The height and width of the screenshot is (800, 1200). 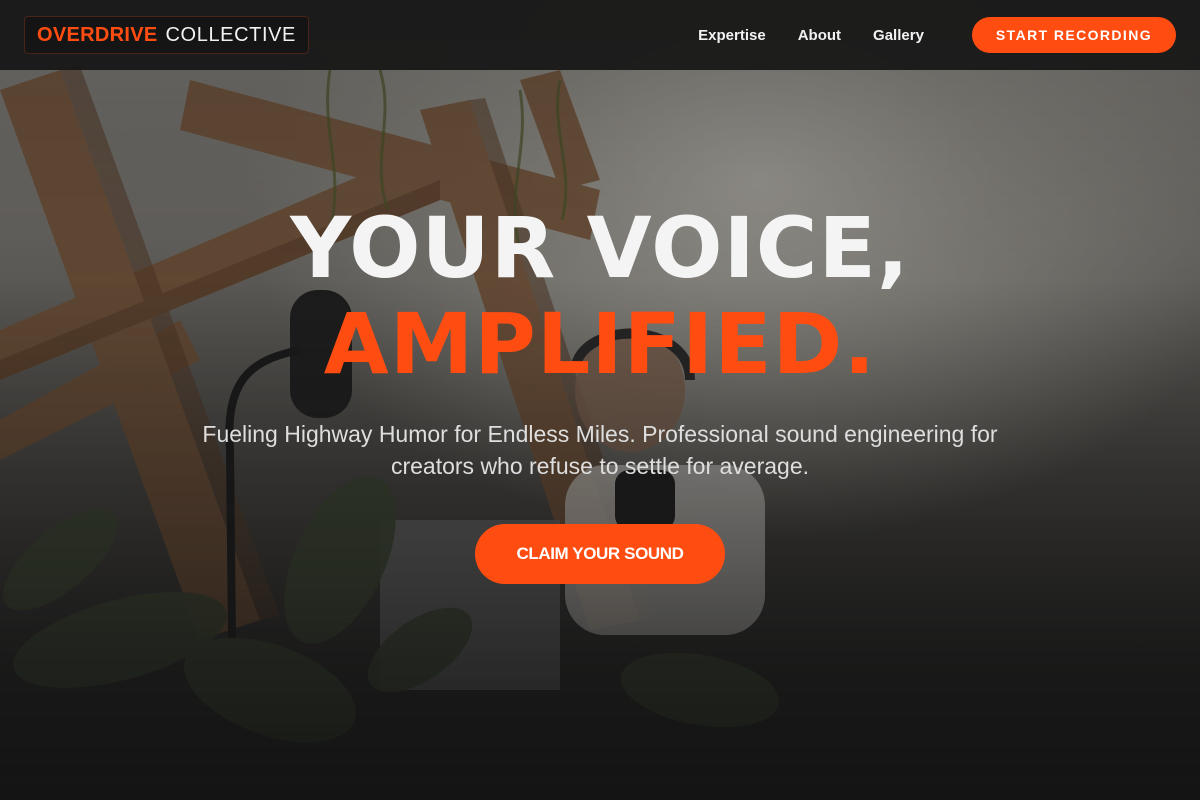 I want to click on nav-menu: Expertise About Gallery START RECORDING, so click(x=937, y=35).